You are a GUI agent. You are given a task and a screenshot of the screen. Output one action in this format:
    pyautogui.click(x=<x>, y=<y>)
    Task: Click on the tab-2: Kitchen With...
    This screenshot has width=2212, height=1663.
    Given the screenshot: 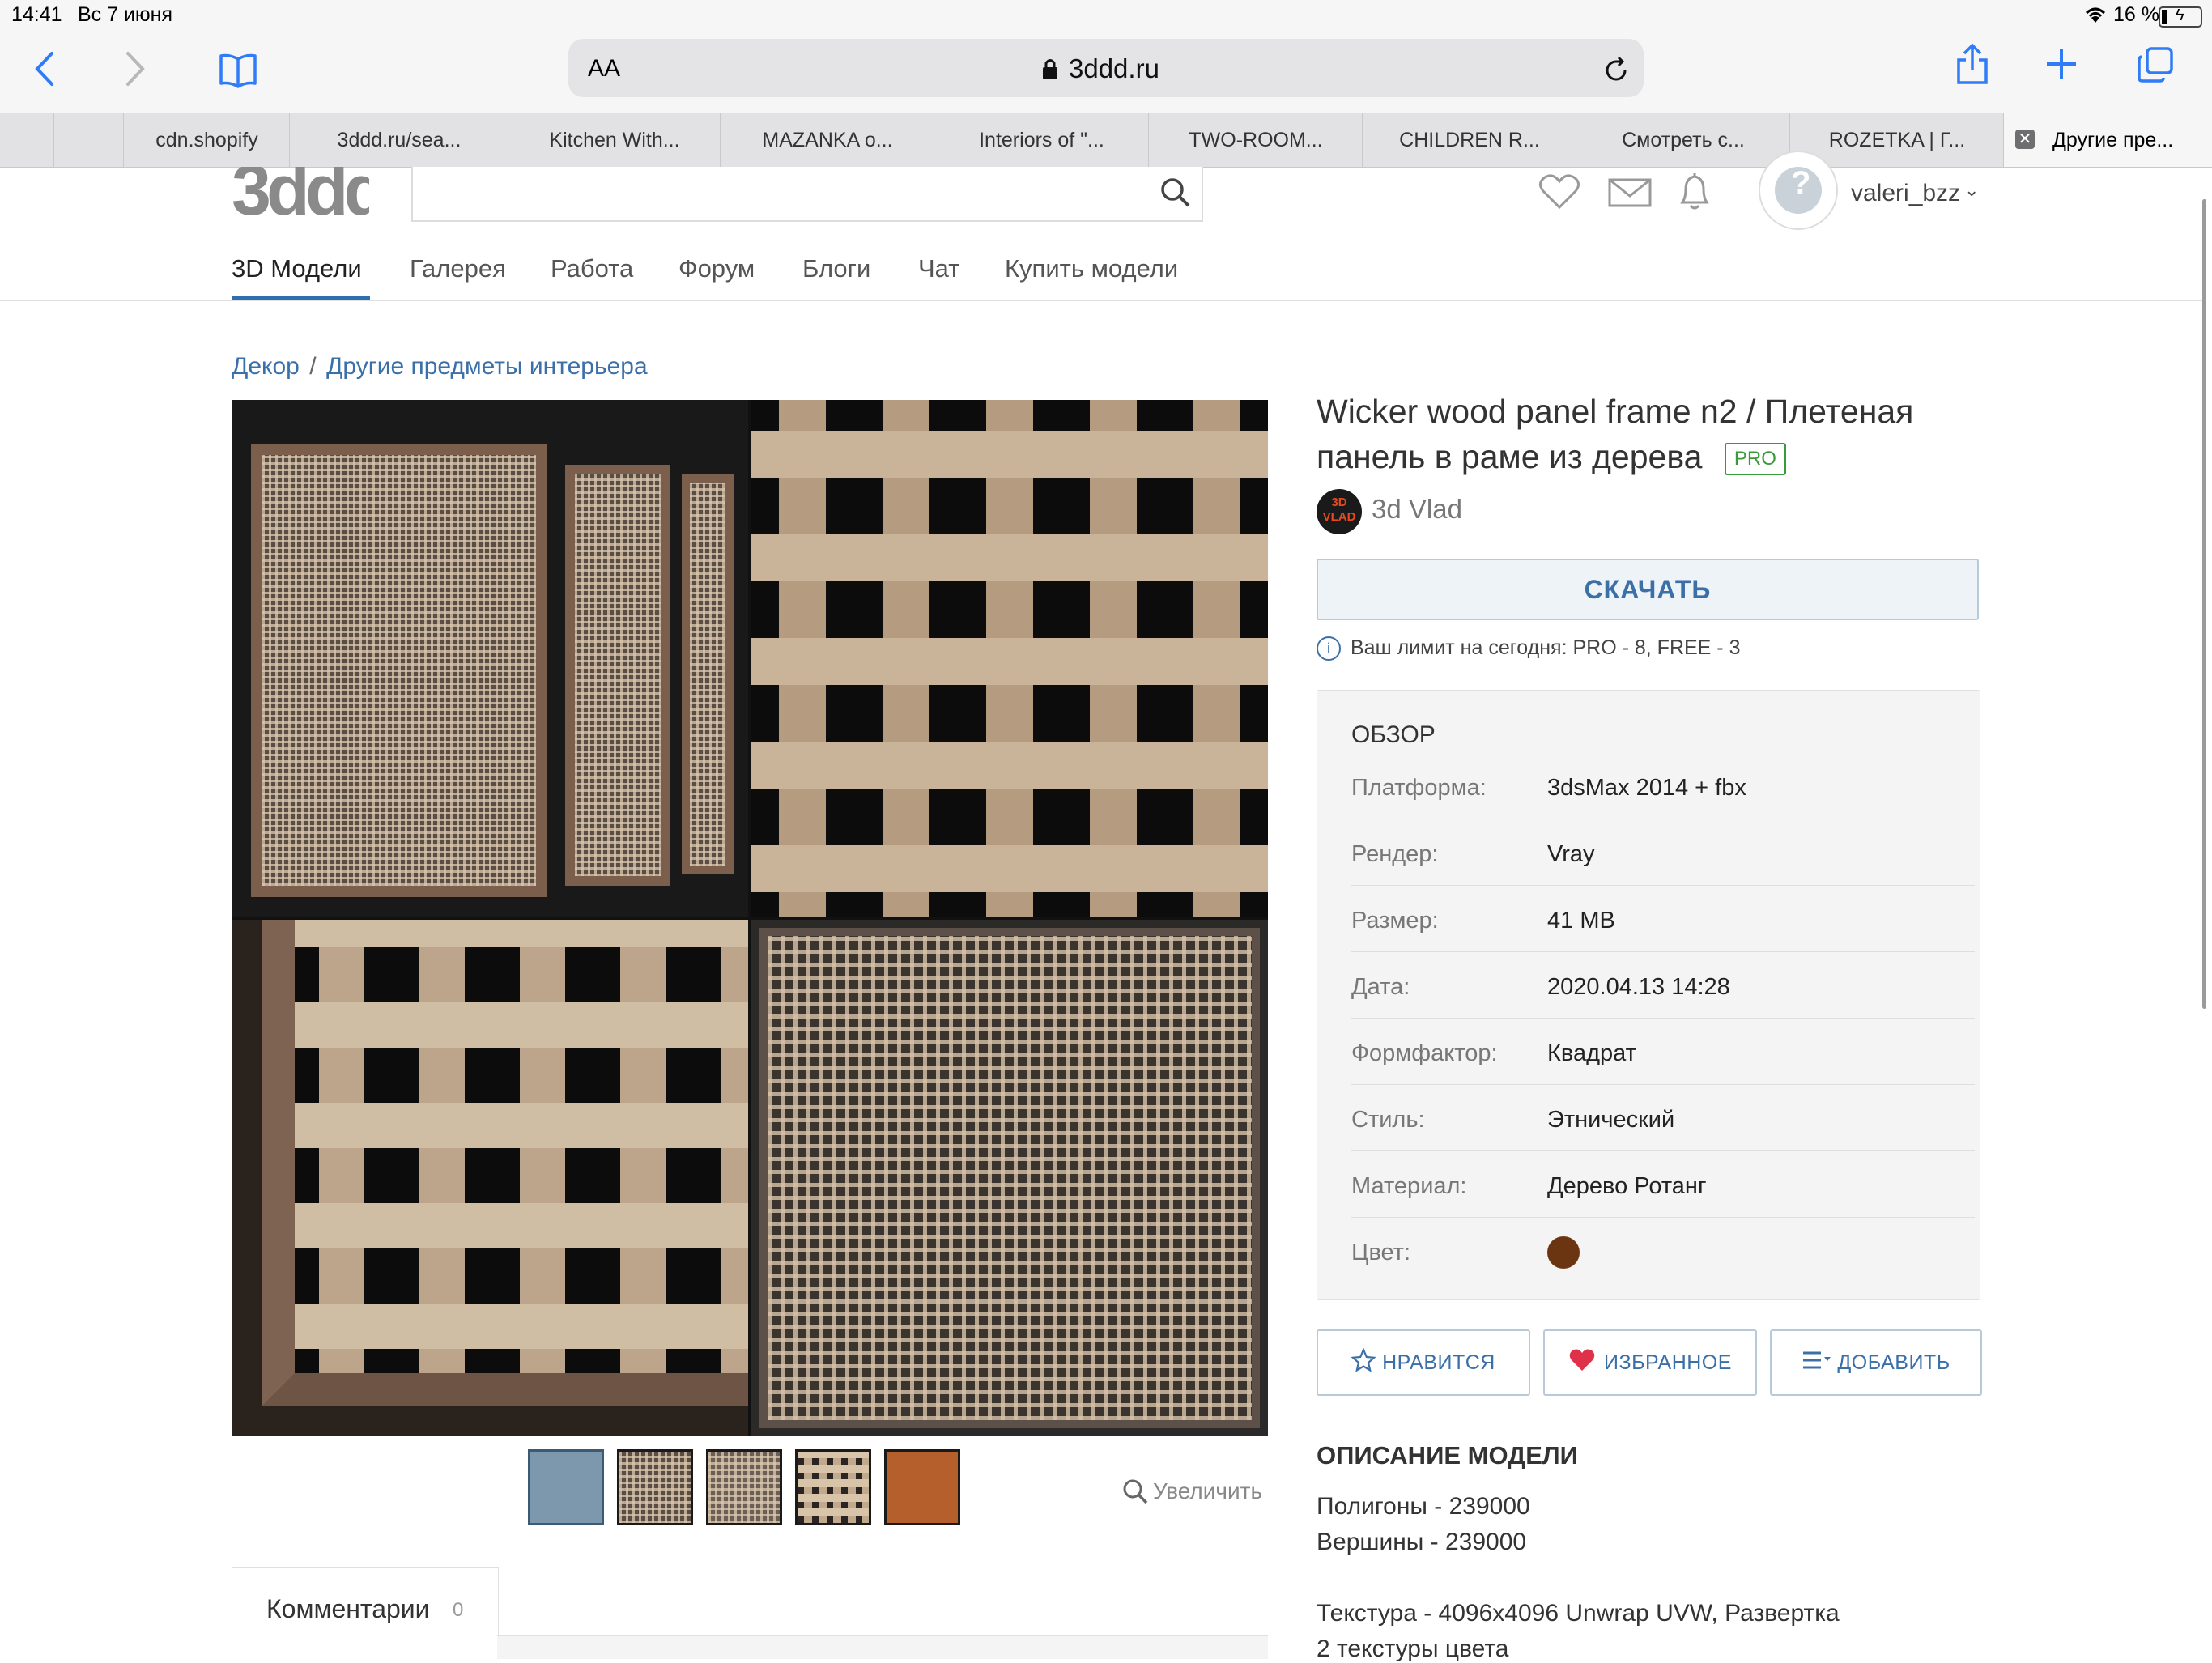 What is the action you would take?
    pyautogui.click(x=615, y=140)
    